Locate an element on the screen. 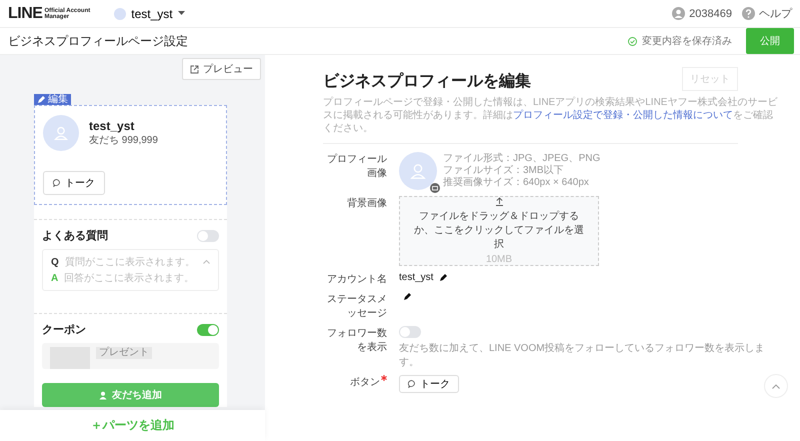 This screenshot has width=800, height=441. help-link: ヘルプ is located at coordinates (775, 13).